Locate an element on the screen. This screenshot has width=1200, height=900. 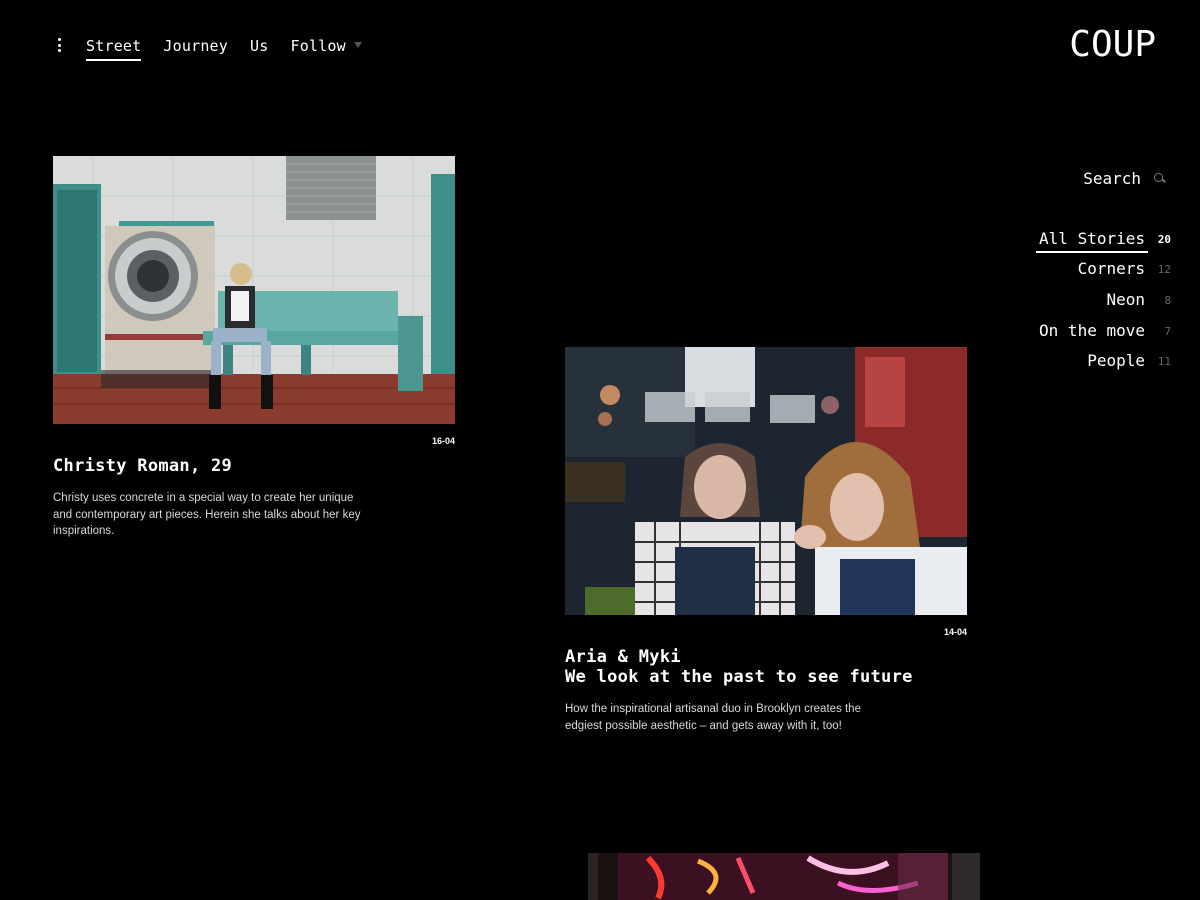
search-button: Search is located at coordinates (1124, 178).